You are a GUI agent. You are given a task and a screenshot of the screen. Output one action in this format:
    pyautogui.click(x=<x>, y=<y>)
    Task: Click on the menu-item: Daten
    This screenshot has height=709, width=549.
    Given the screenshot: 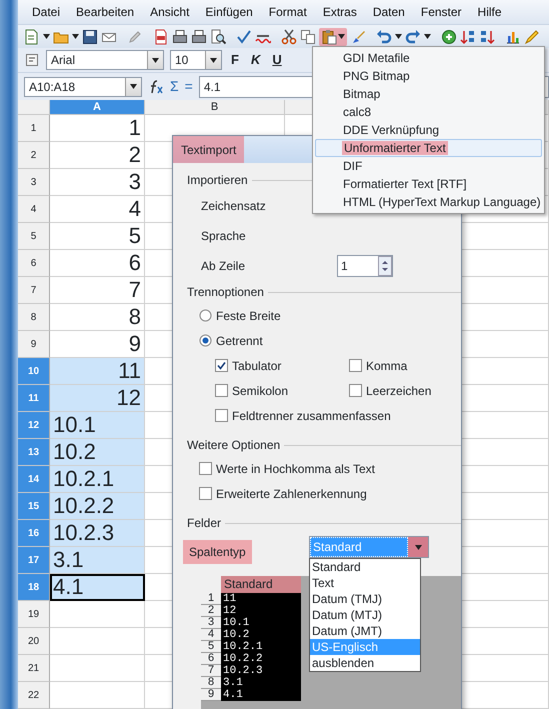 What is the action you would take?
    pyautogui.click(x=388, y=12)
    